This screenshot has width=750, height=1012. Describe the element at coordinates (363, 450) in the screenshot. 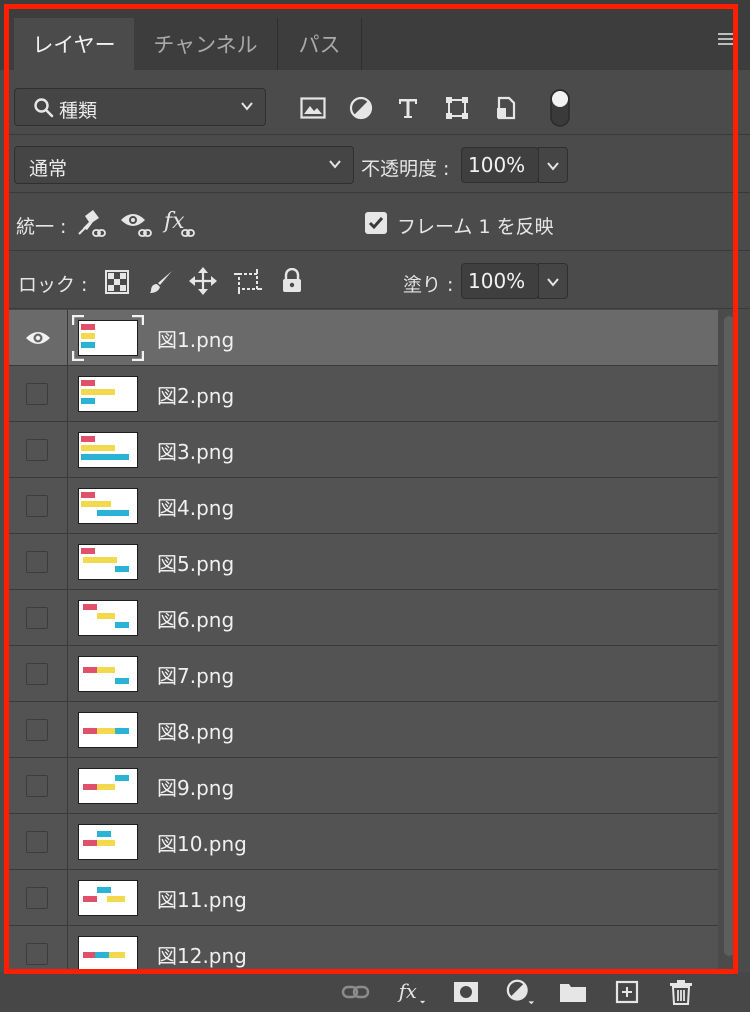

I see `layer-row: 図3.png` at that location.